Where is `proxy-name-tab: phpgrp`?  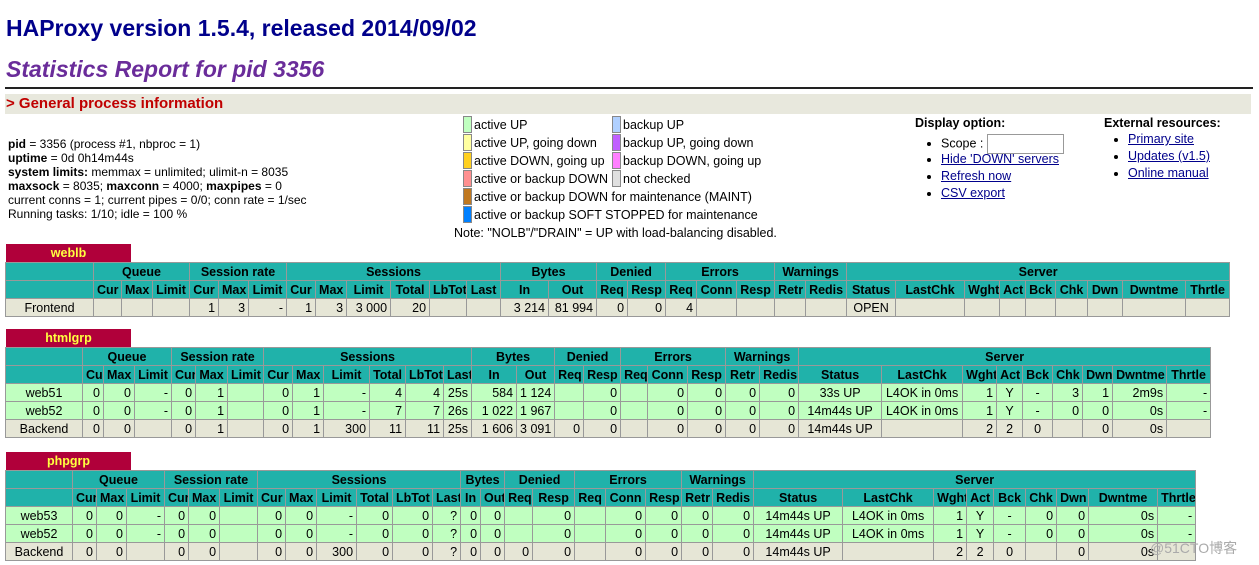
proxy-name-tab: phpgrp is located at coordinates (68, 461).